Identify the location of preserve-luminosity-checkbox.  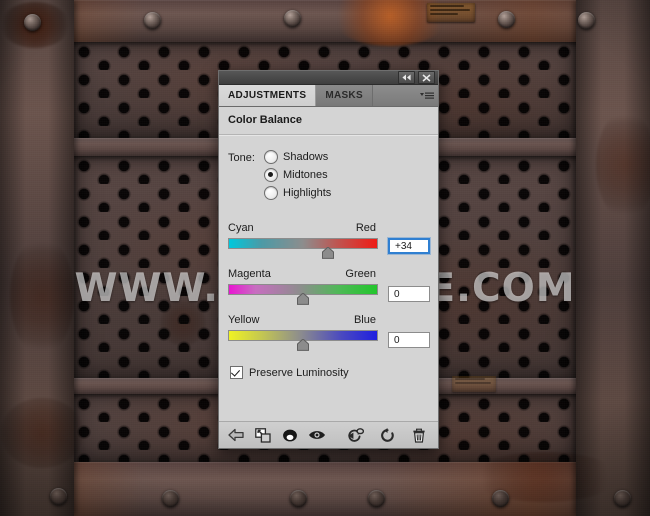
(236, 372).